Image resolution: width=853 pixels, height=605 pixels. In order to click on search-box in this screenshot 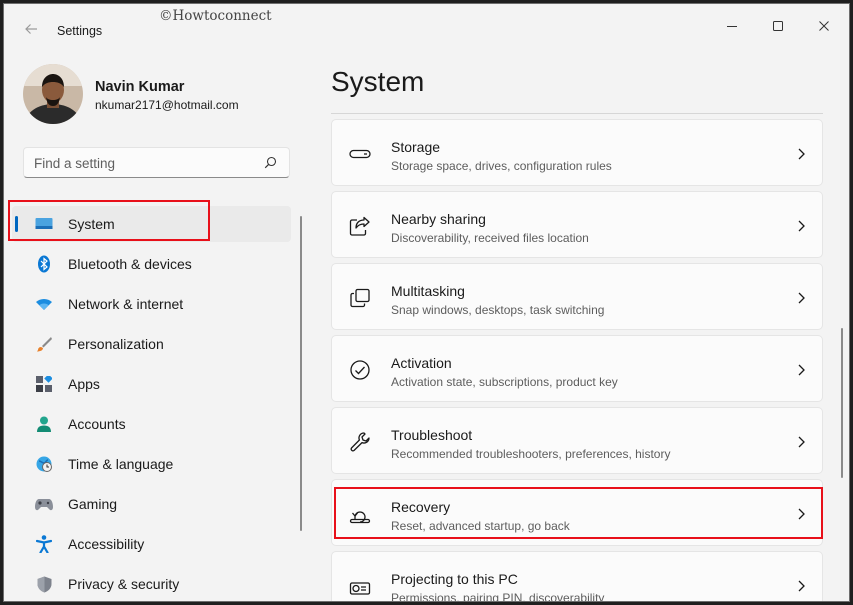, I will do `click(156, 162)`.